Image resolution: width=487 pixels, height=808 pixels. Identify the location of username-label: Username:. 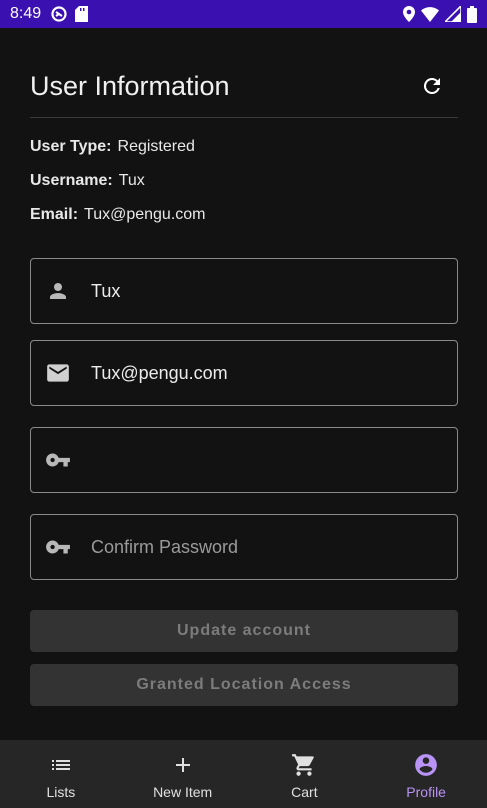
(71, 180).